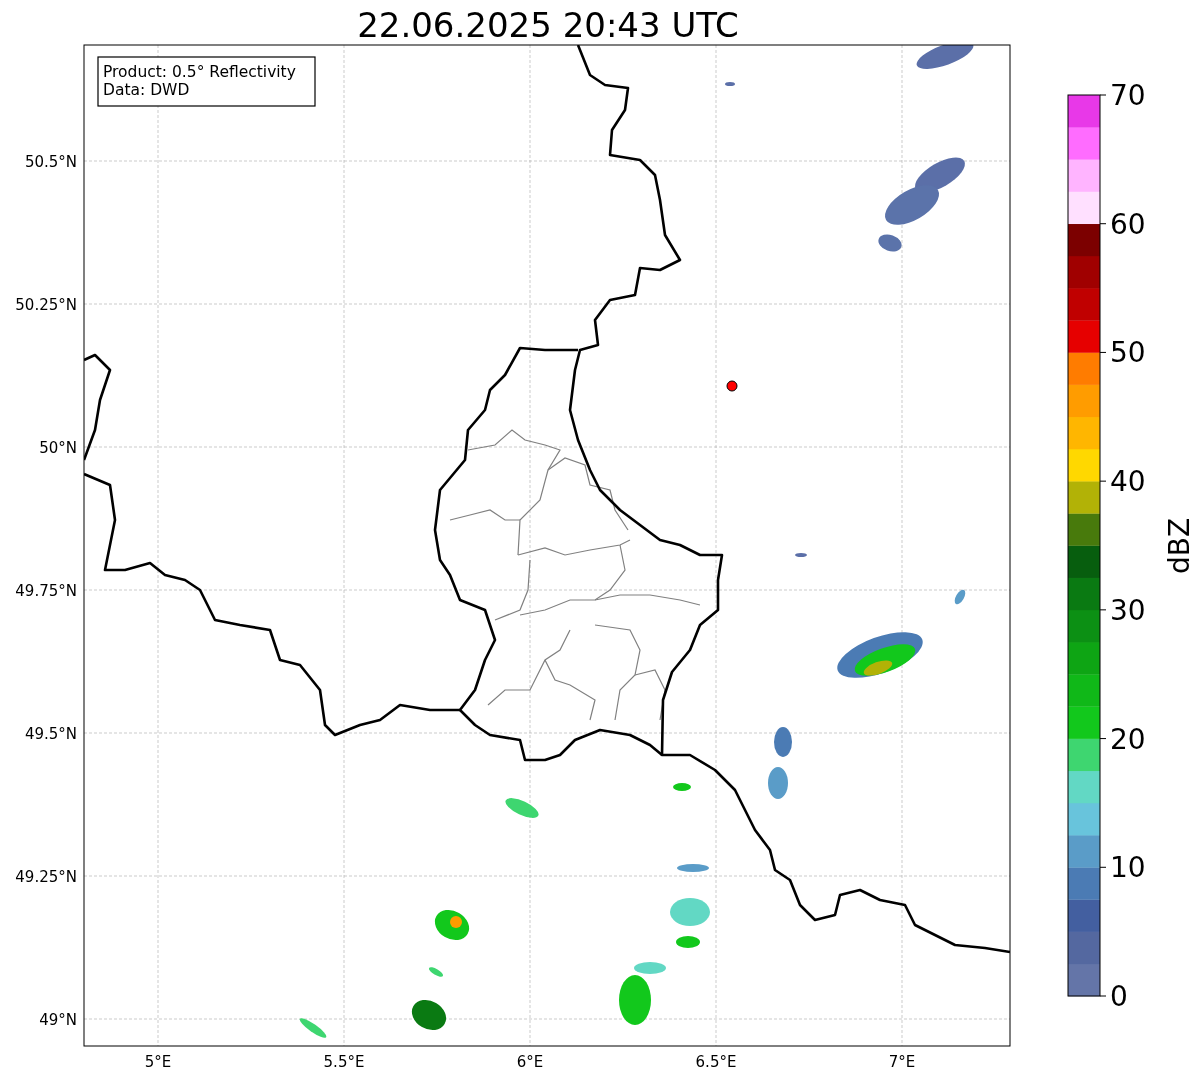 The image size is (1202, 1081). What do you see at coordinates (530, 1062) in the screenshot?
I see `longitude-label: 6°E` at bounding box center [530, 1062].